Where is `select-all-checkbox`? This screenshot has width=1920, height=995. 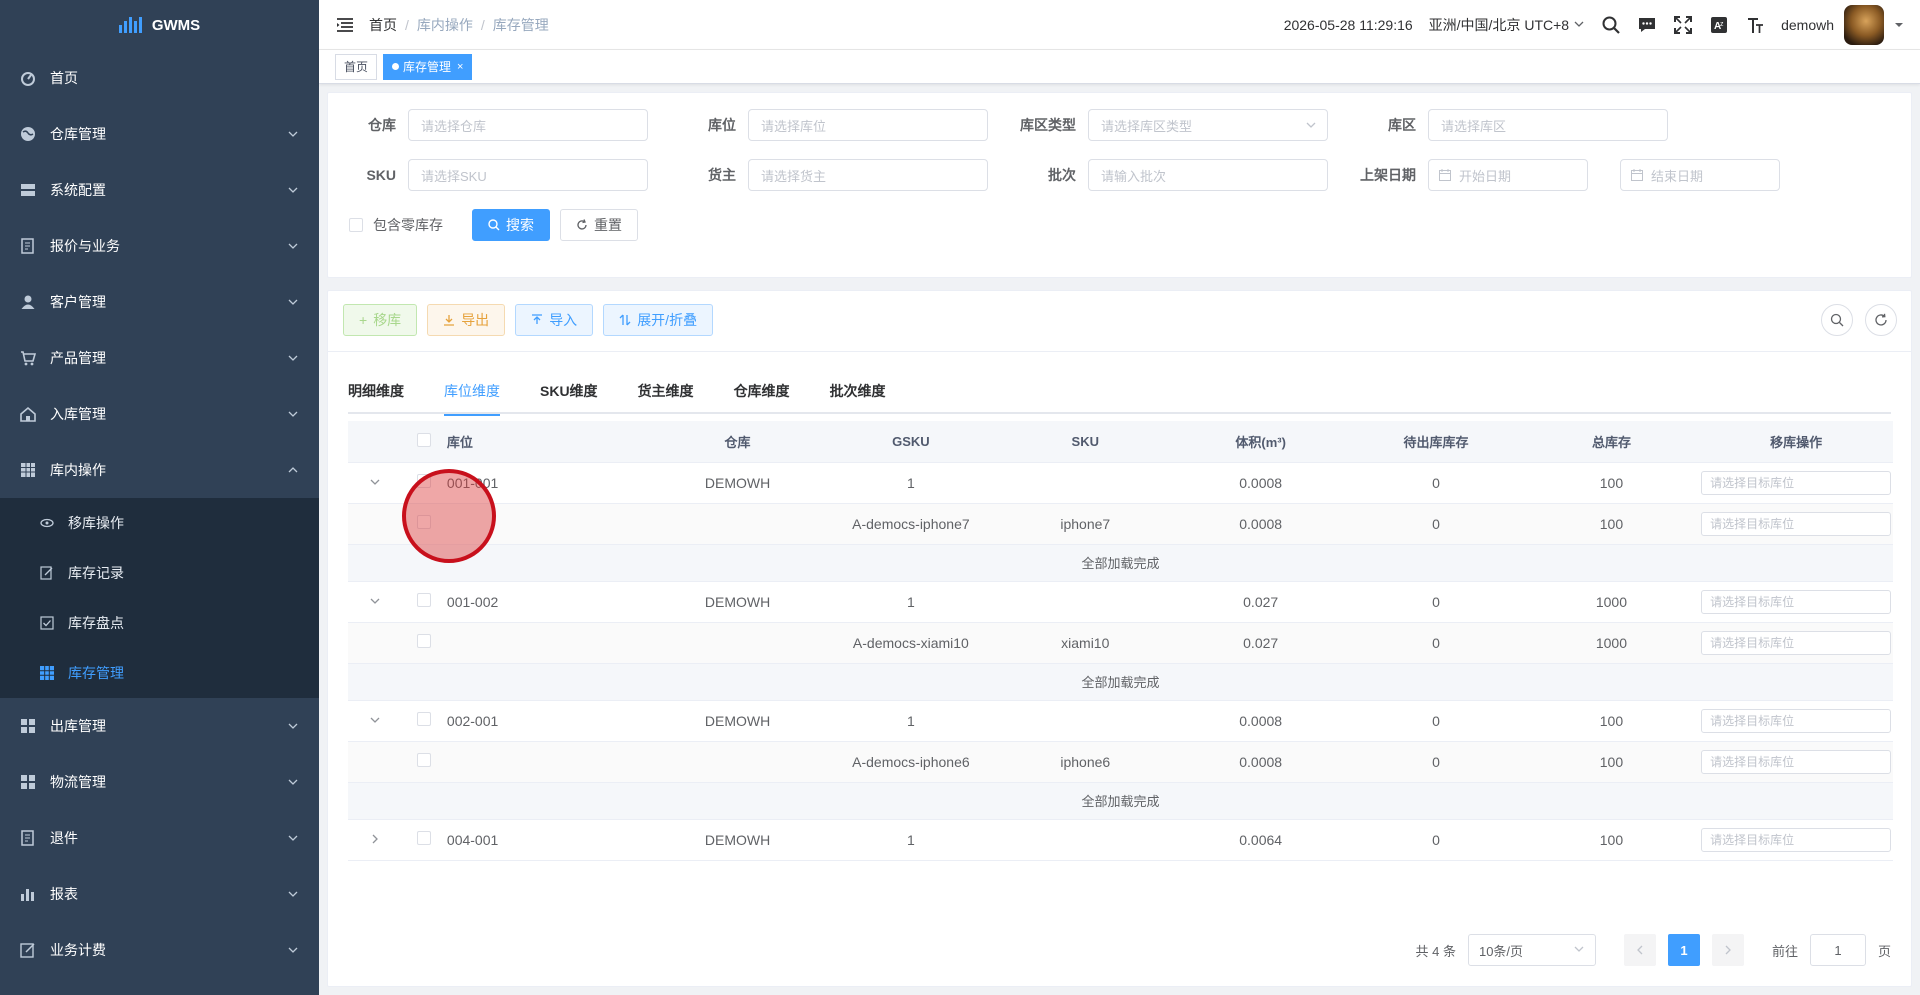
select-all-checkbox is located at coordinates (423, 439).